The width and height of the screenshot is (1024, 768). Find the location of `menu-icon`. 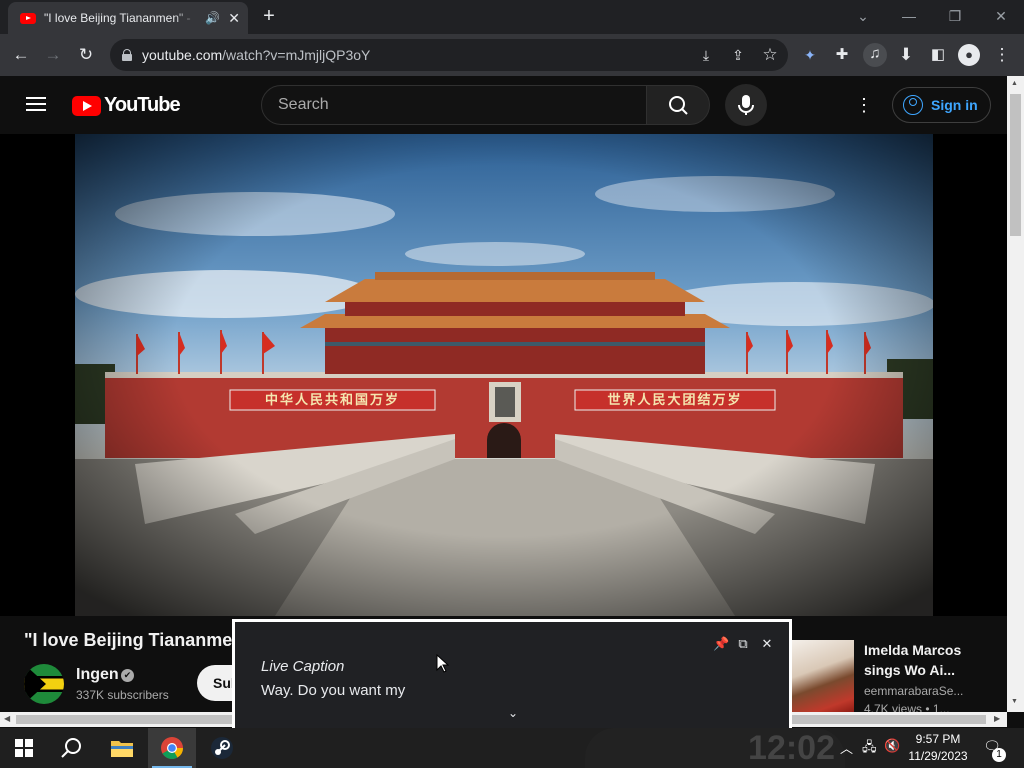

menu-icon is located at coordinates (36, 104).